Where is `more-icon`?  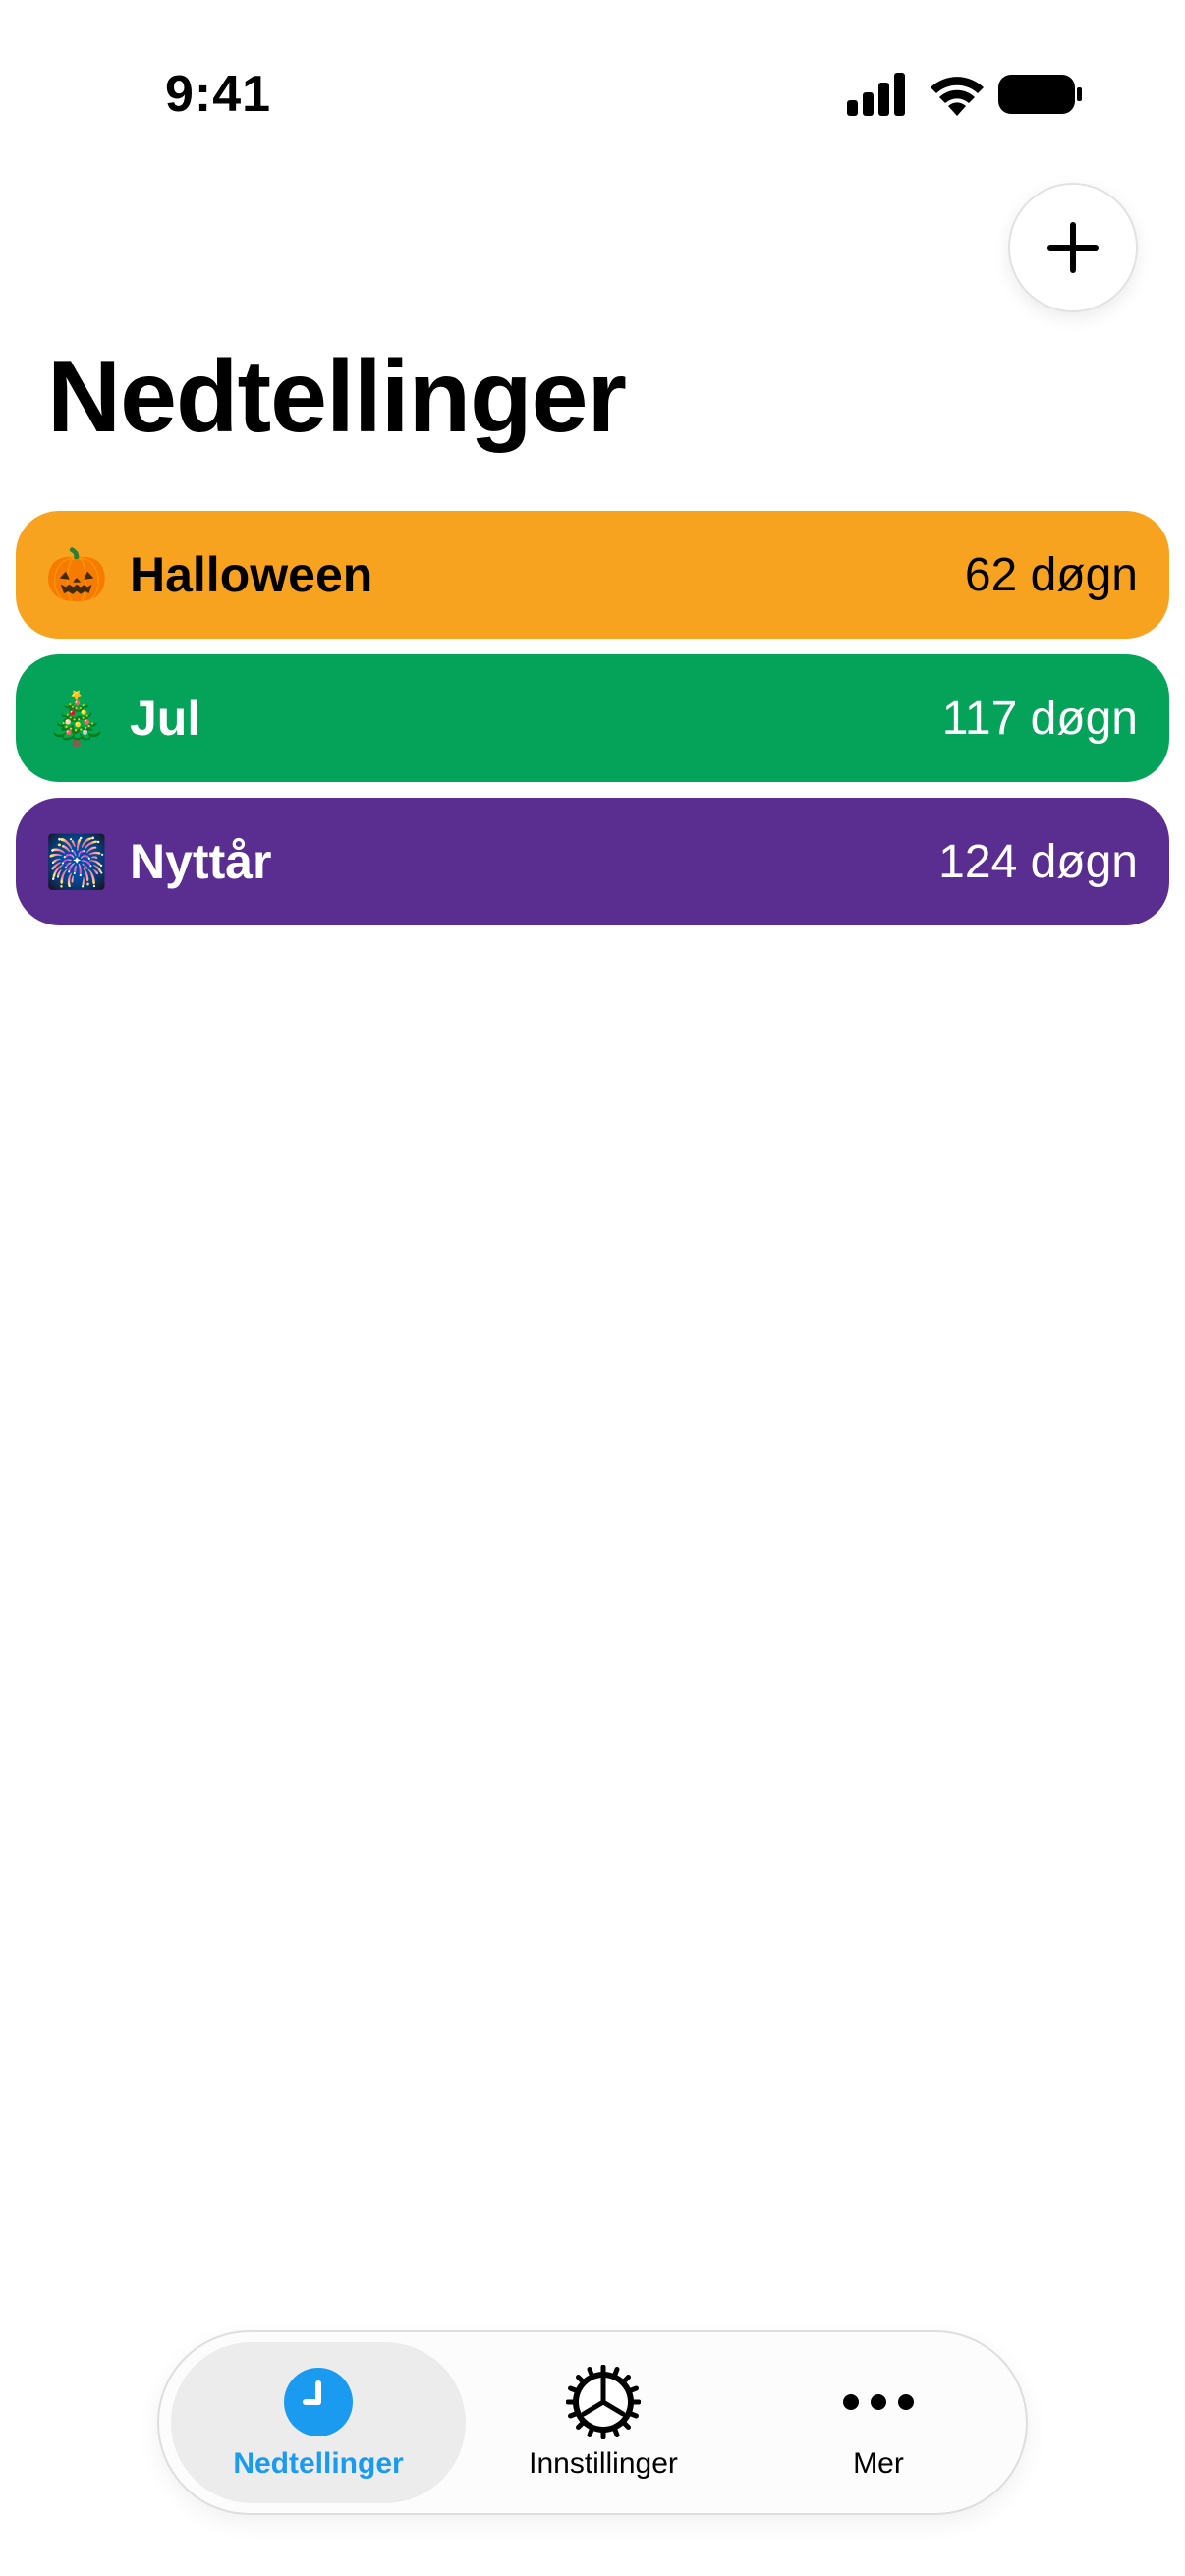
more-icon is located at coordinates (879, 2402).